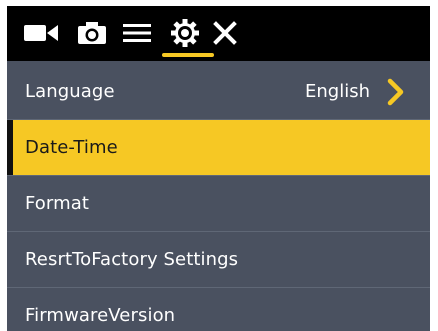 The image size is (438, 331). Describe the element at coordinates (132, 259) in the screenshot. I see `menu-item-label: ResrtToFactory Settings` at that location.